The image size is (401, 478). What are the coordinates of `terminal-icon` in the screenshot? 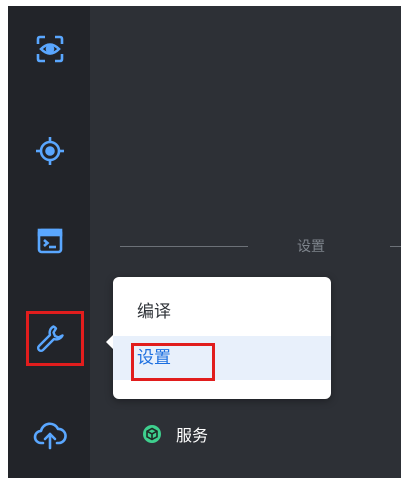 It's located at (50, 241).